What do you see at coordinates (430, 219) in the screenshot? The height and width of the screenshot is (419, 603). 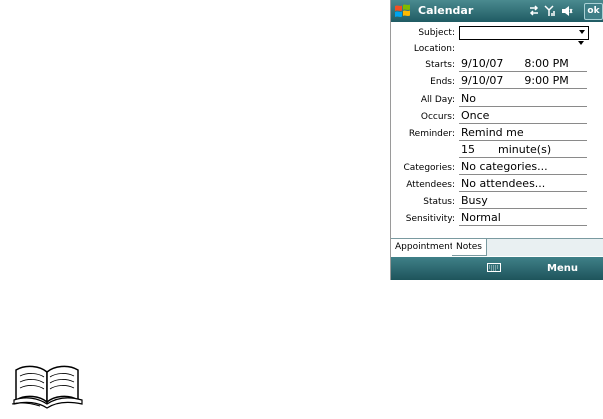 I see `sensitivity-label: Sensitivity:` at bounding box center [430, 219].